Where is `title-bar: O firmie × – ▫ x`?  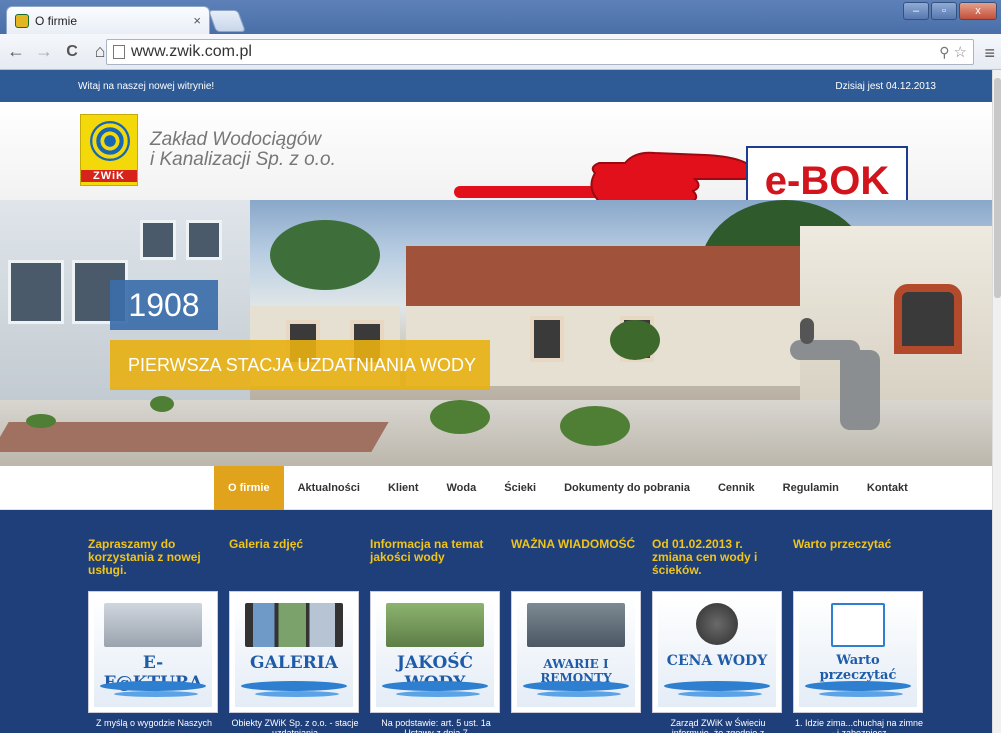
title-bar: O firmie × – ▫ x is located at coordinates (500, 17).